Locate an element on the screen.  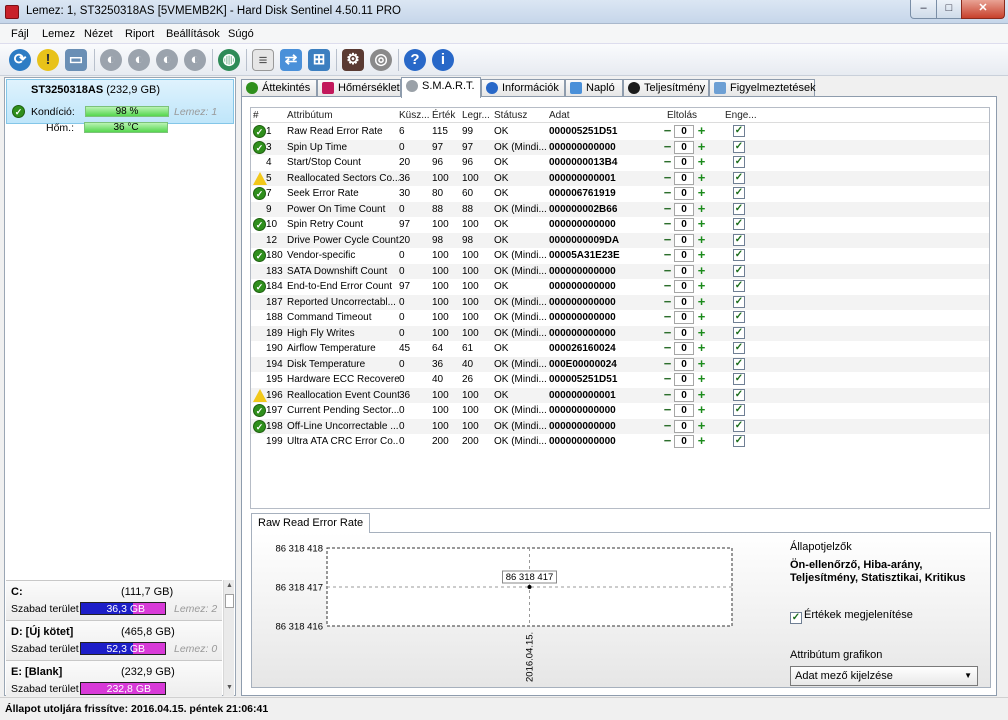
scroll-up-icon: ▲ is located at coordinates (229, 585).